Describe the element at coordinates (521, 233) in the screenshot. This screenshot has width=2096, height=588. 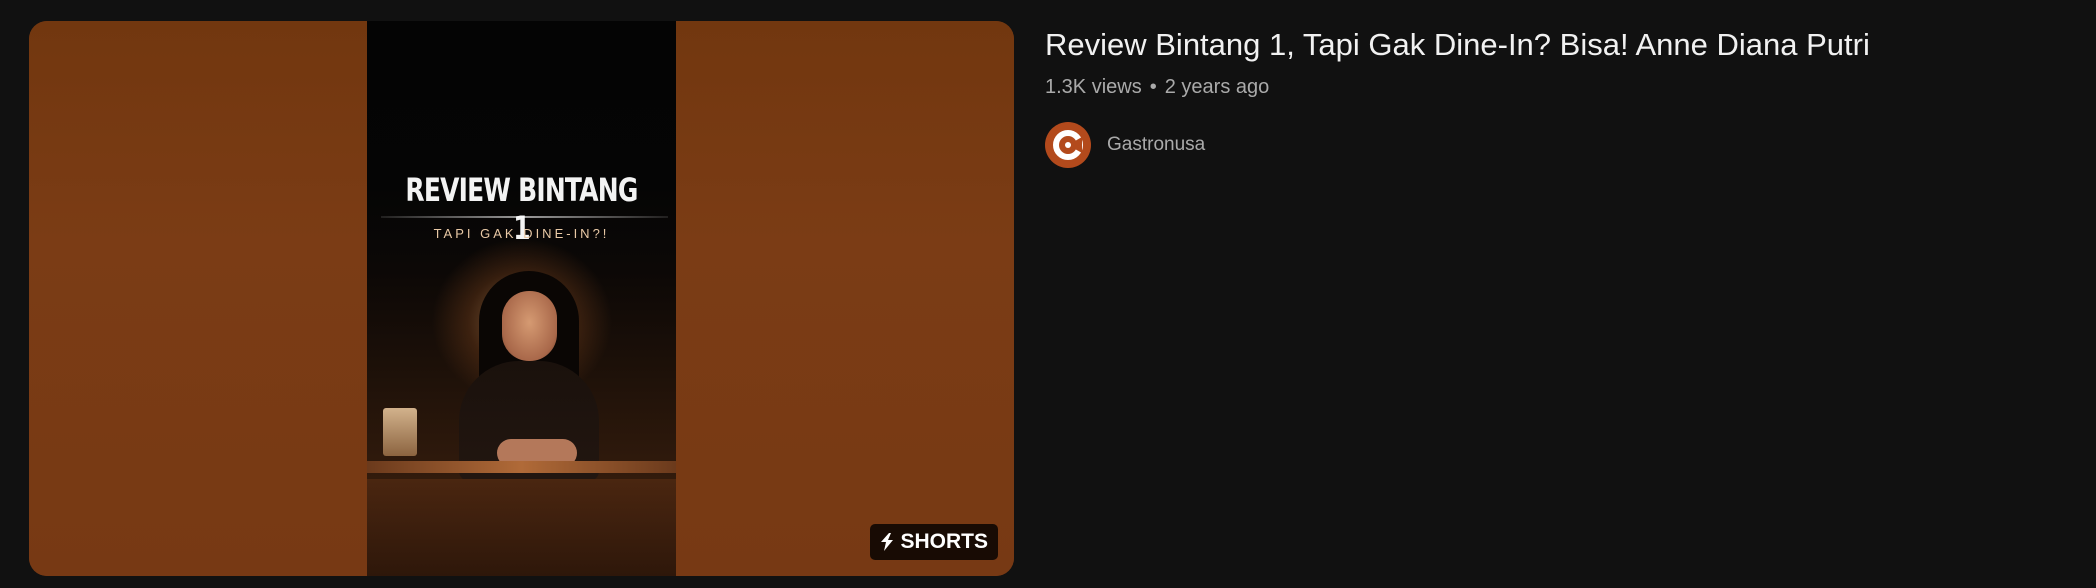
I see `thumbnail-overlay-subtitle: TAPI GAK DINE-IN?!` at that location.